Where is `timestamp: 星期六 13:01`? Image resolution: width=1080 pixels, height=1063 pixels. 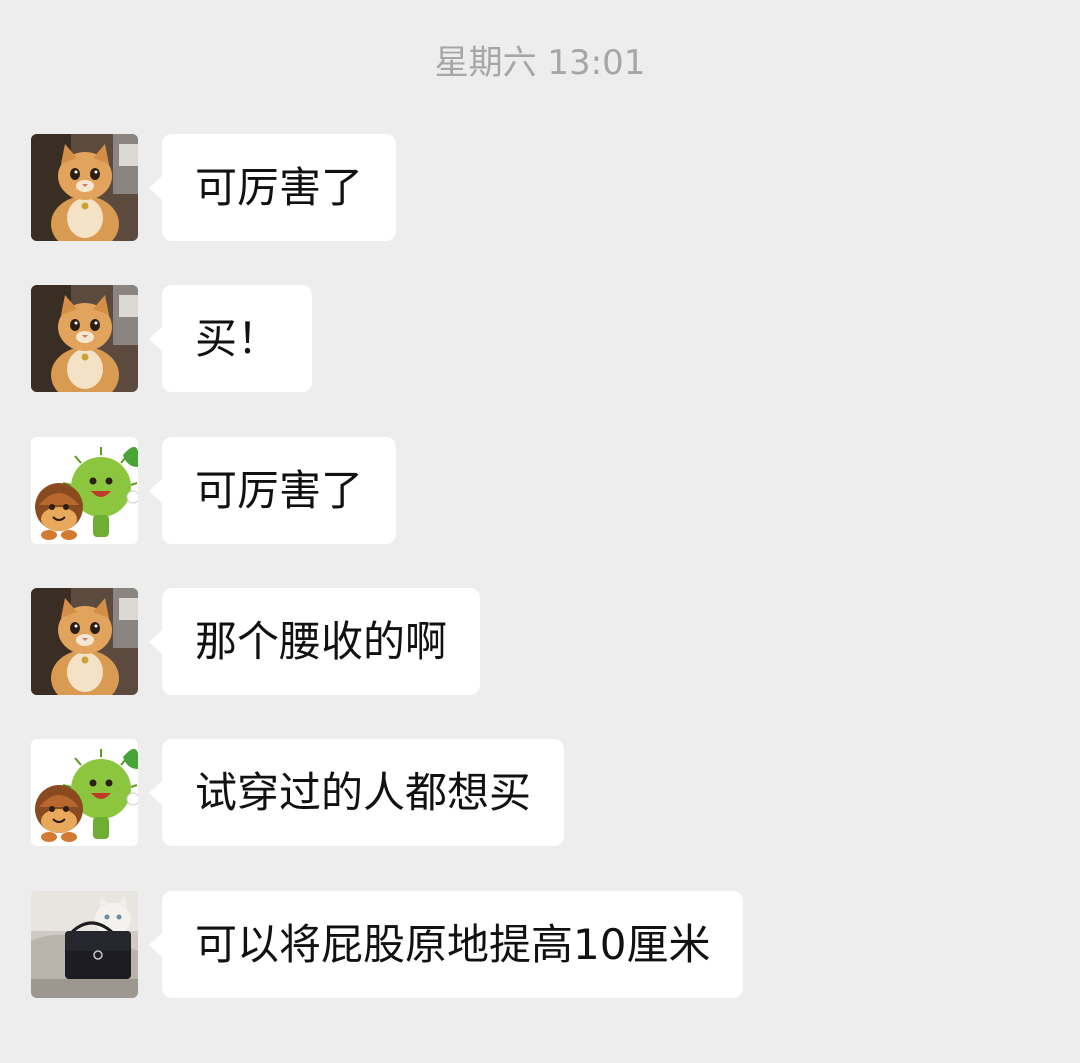 timestamp: 星期六 13:01 is located at coordinates (540, 63).